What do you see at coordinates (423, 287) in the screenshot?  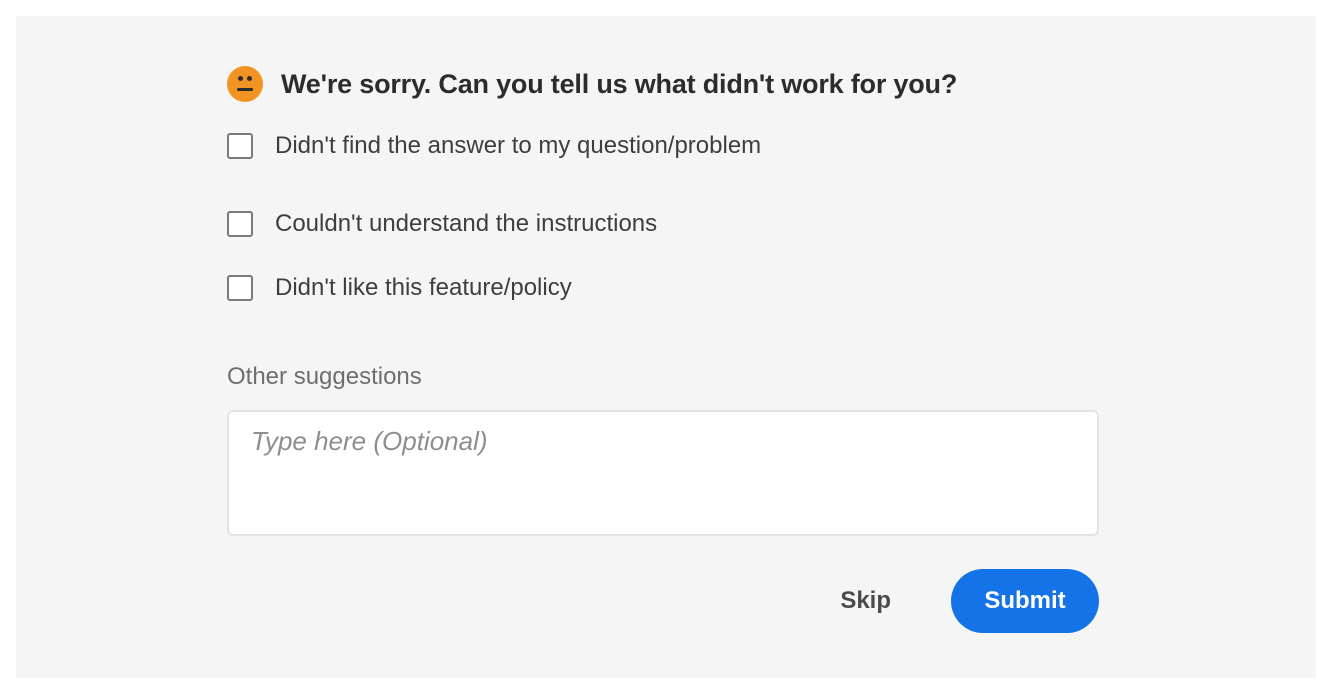 I see `option-label: Didn't like this feature/policy` at bounding box center [423, 287].